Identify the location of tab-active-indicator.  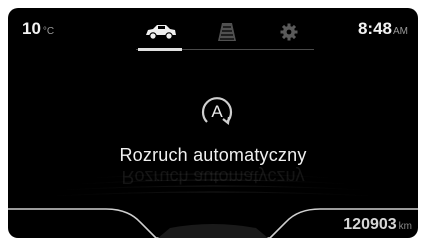
(160, 49).